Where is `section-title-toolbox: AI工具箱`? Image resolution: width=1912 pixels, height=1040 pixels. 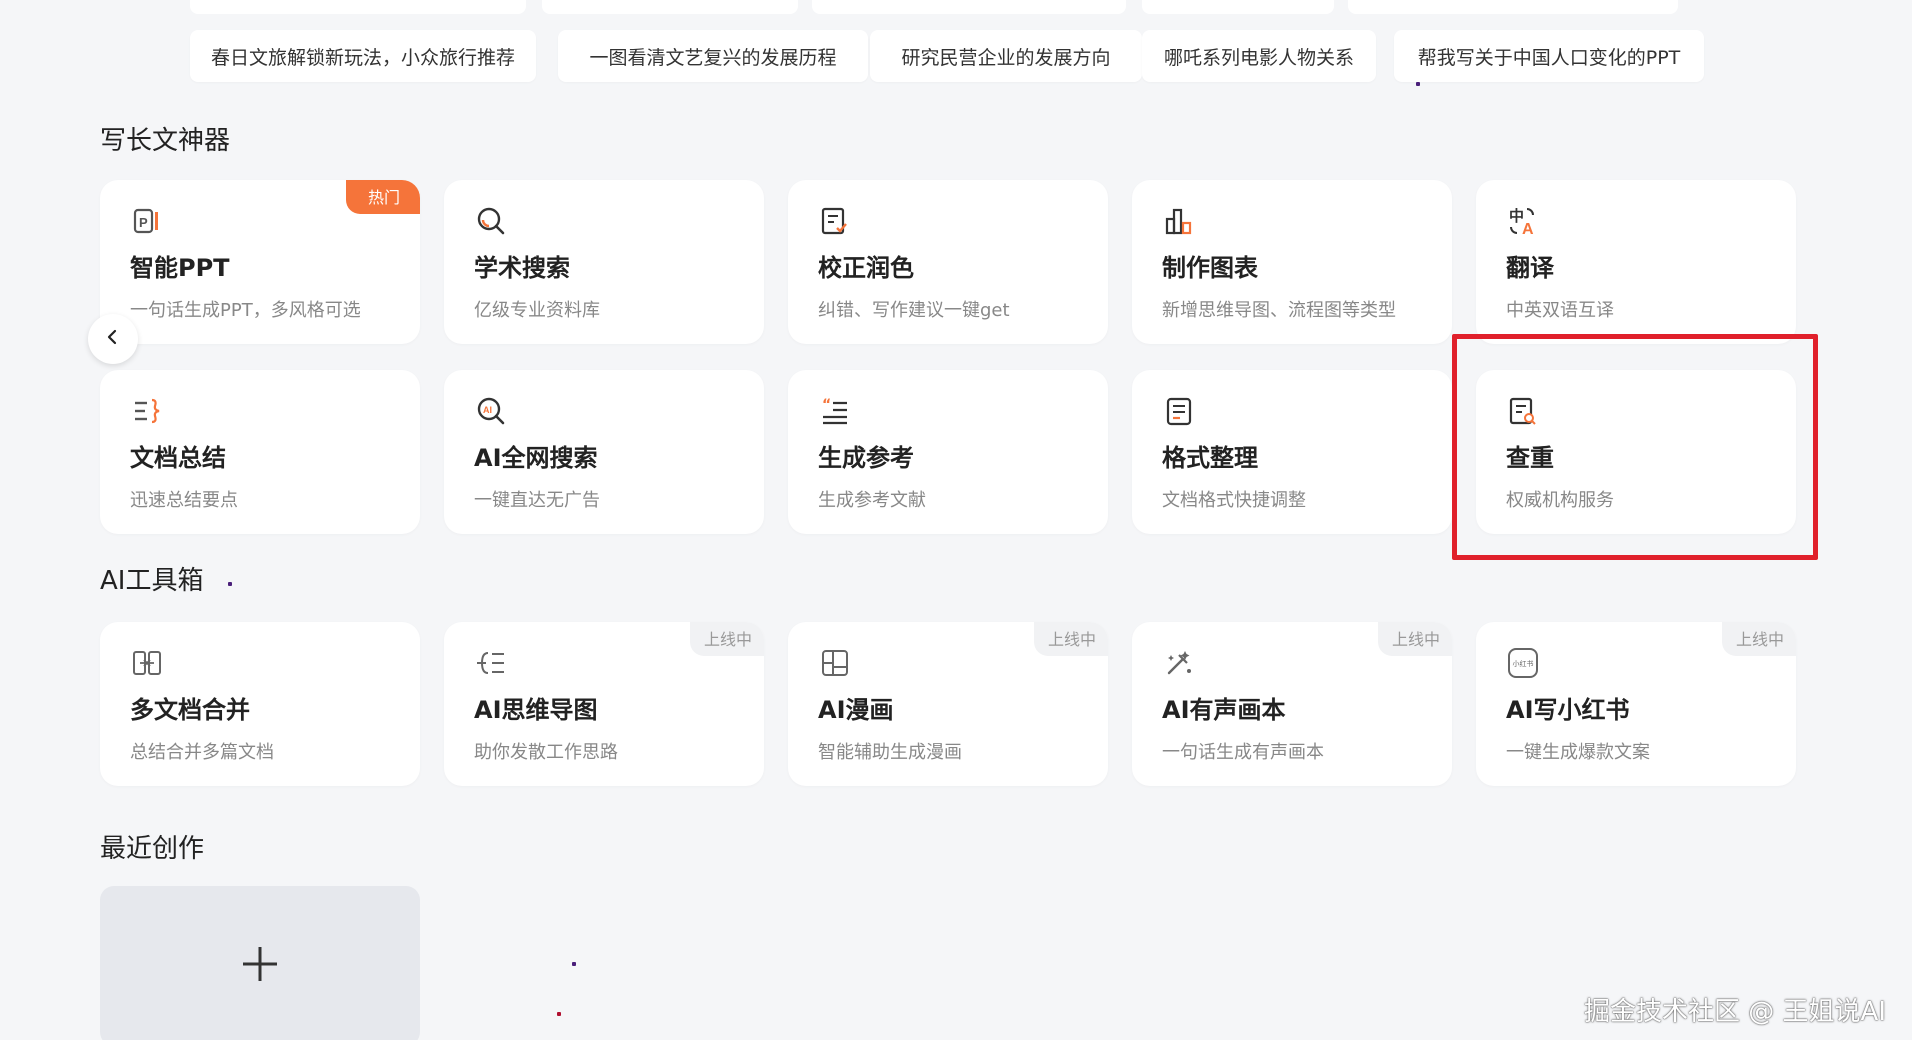
section-title-toolbox: AI工具箱 is located at coordinates (152, 581).